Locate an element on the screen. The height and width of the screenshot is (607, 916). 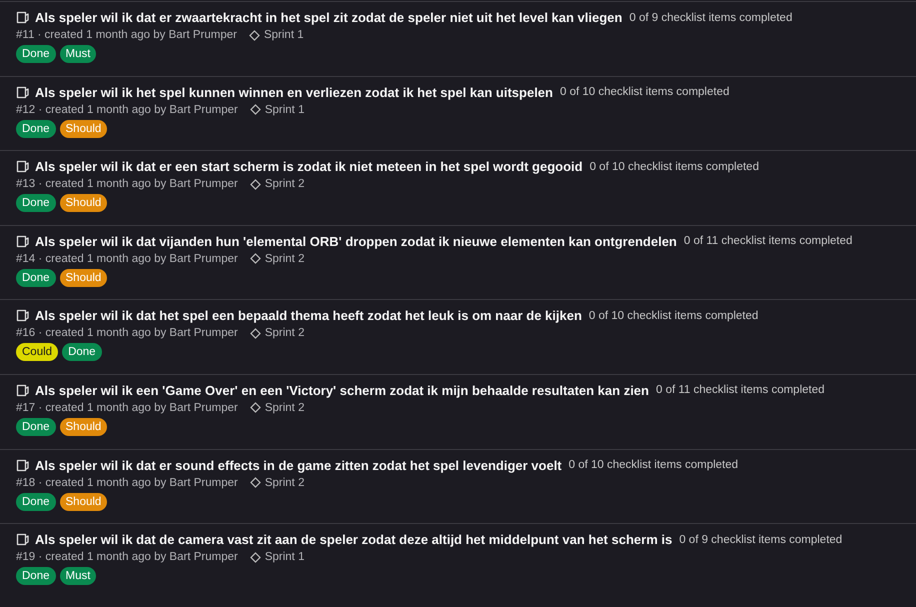
issue-title-link: Als speler wil ik dat er sound effects in de game zitten zodat het spel levendiger voelt is located at coordinates (298, 465).